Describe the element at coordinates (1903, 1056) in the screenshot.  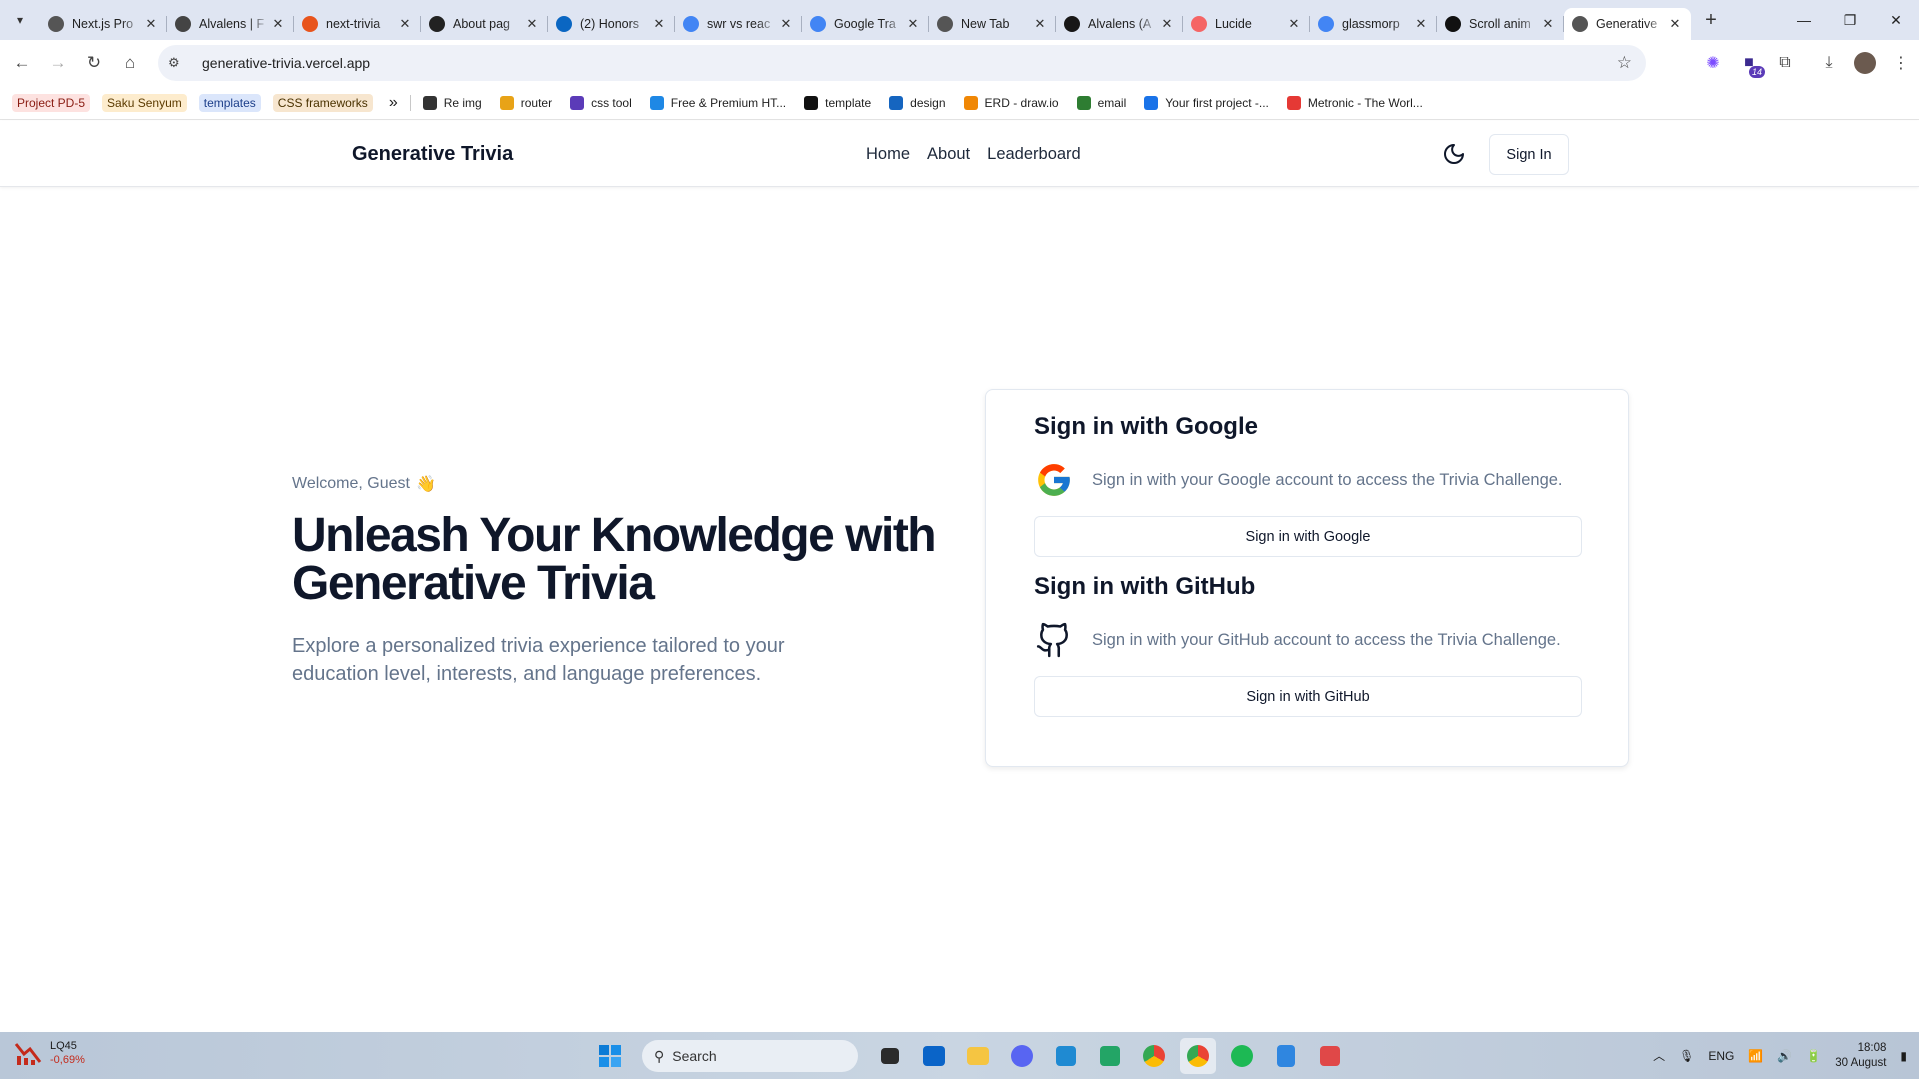
I see `notification-icon: ▮` at that location.